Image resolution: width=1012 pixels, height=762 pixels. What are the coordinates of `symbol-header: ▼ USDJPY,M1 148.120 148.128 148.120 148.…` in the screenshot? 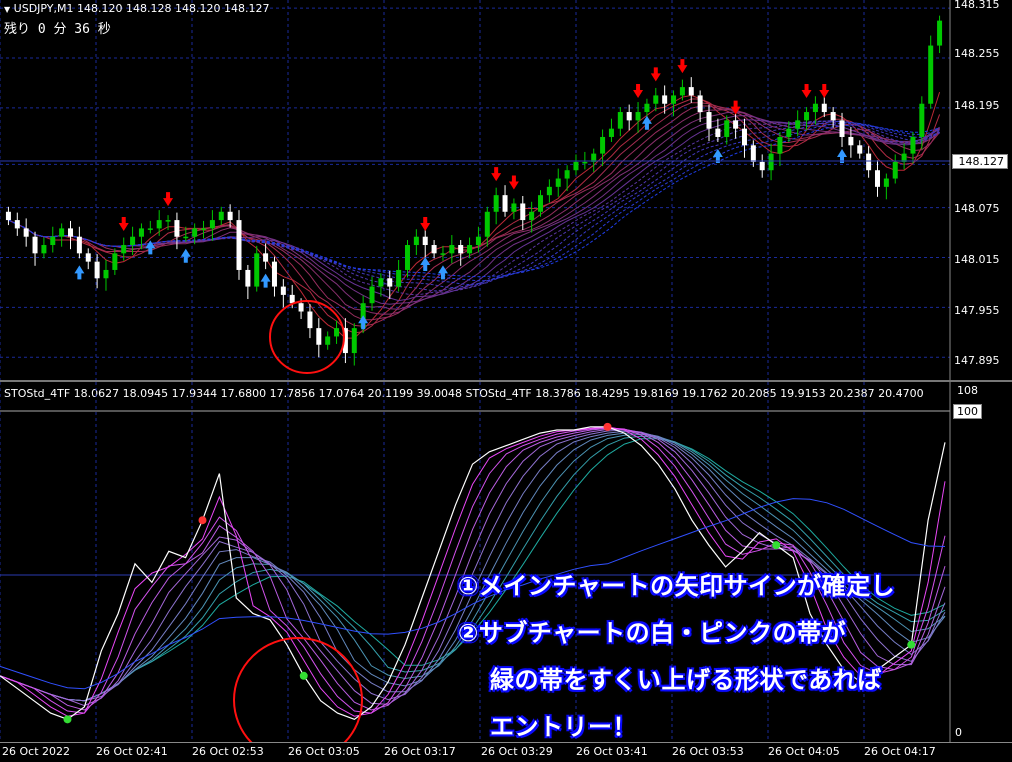 It's located at (136, 8).